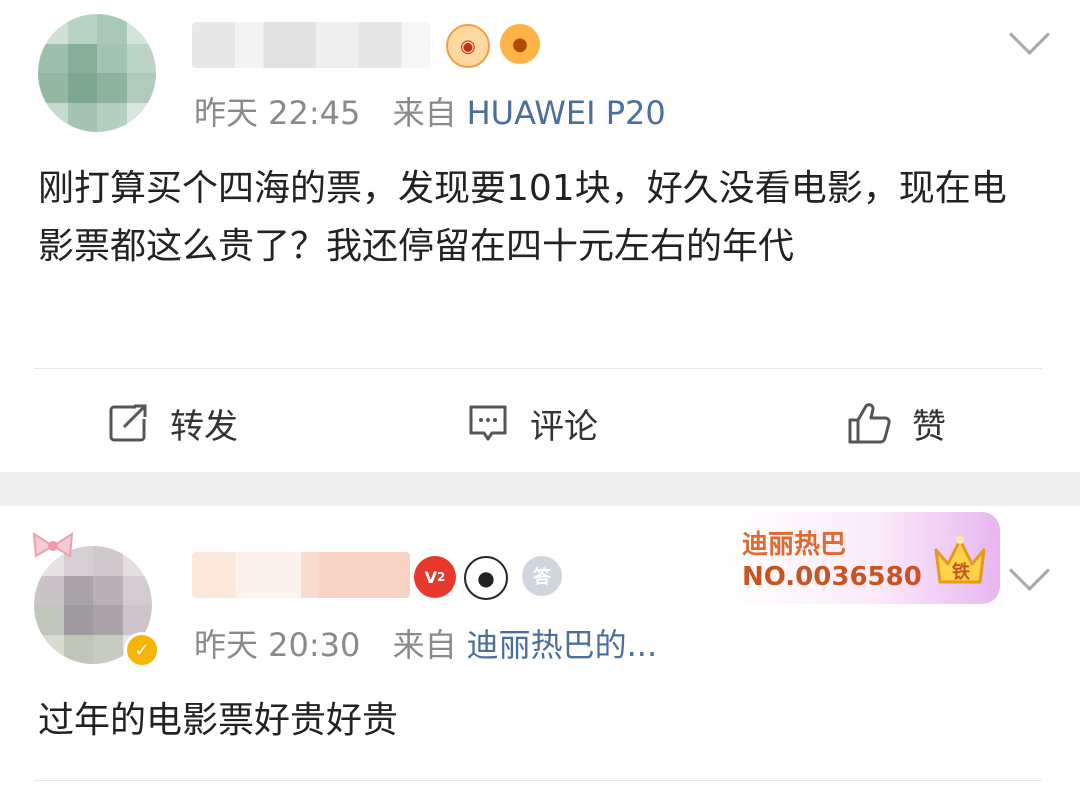 The width and height of the screenshot is (1080, 790). I want to click on vip-level-badge-icon: V2, so click(435, 577).